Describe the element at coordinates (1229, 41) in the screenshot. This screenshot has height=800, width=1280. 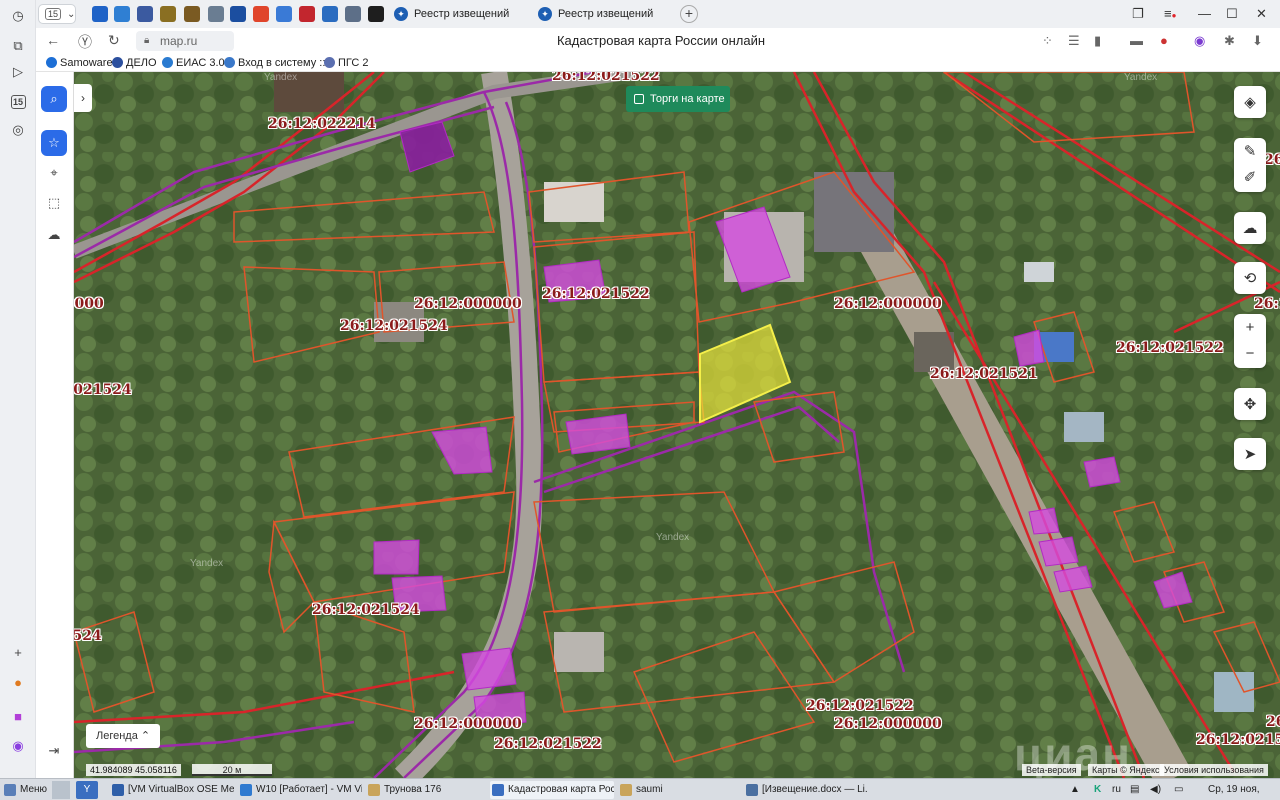
I see `extensions-icon: ✱` at that location.